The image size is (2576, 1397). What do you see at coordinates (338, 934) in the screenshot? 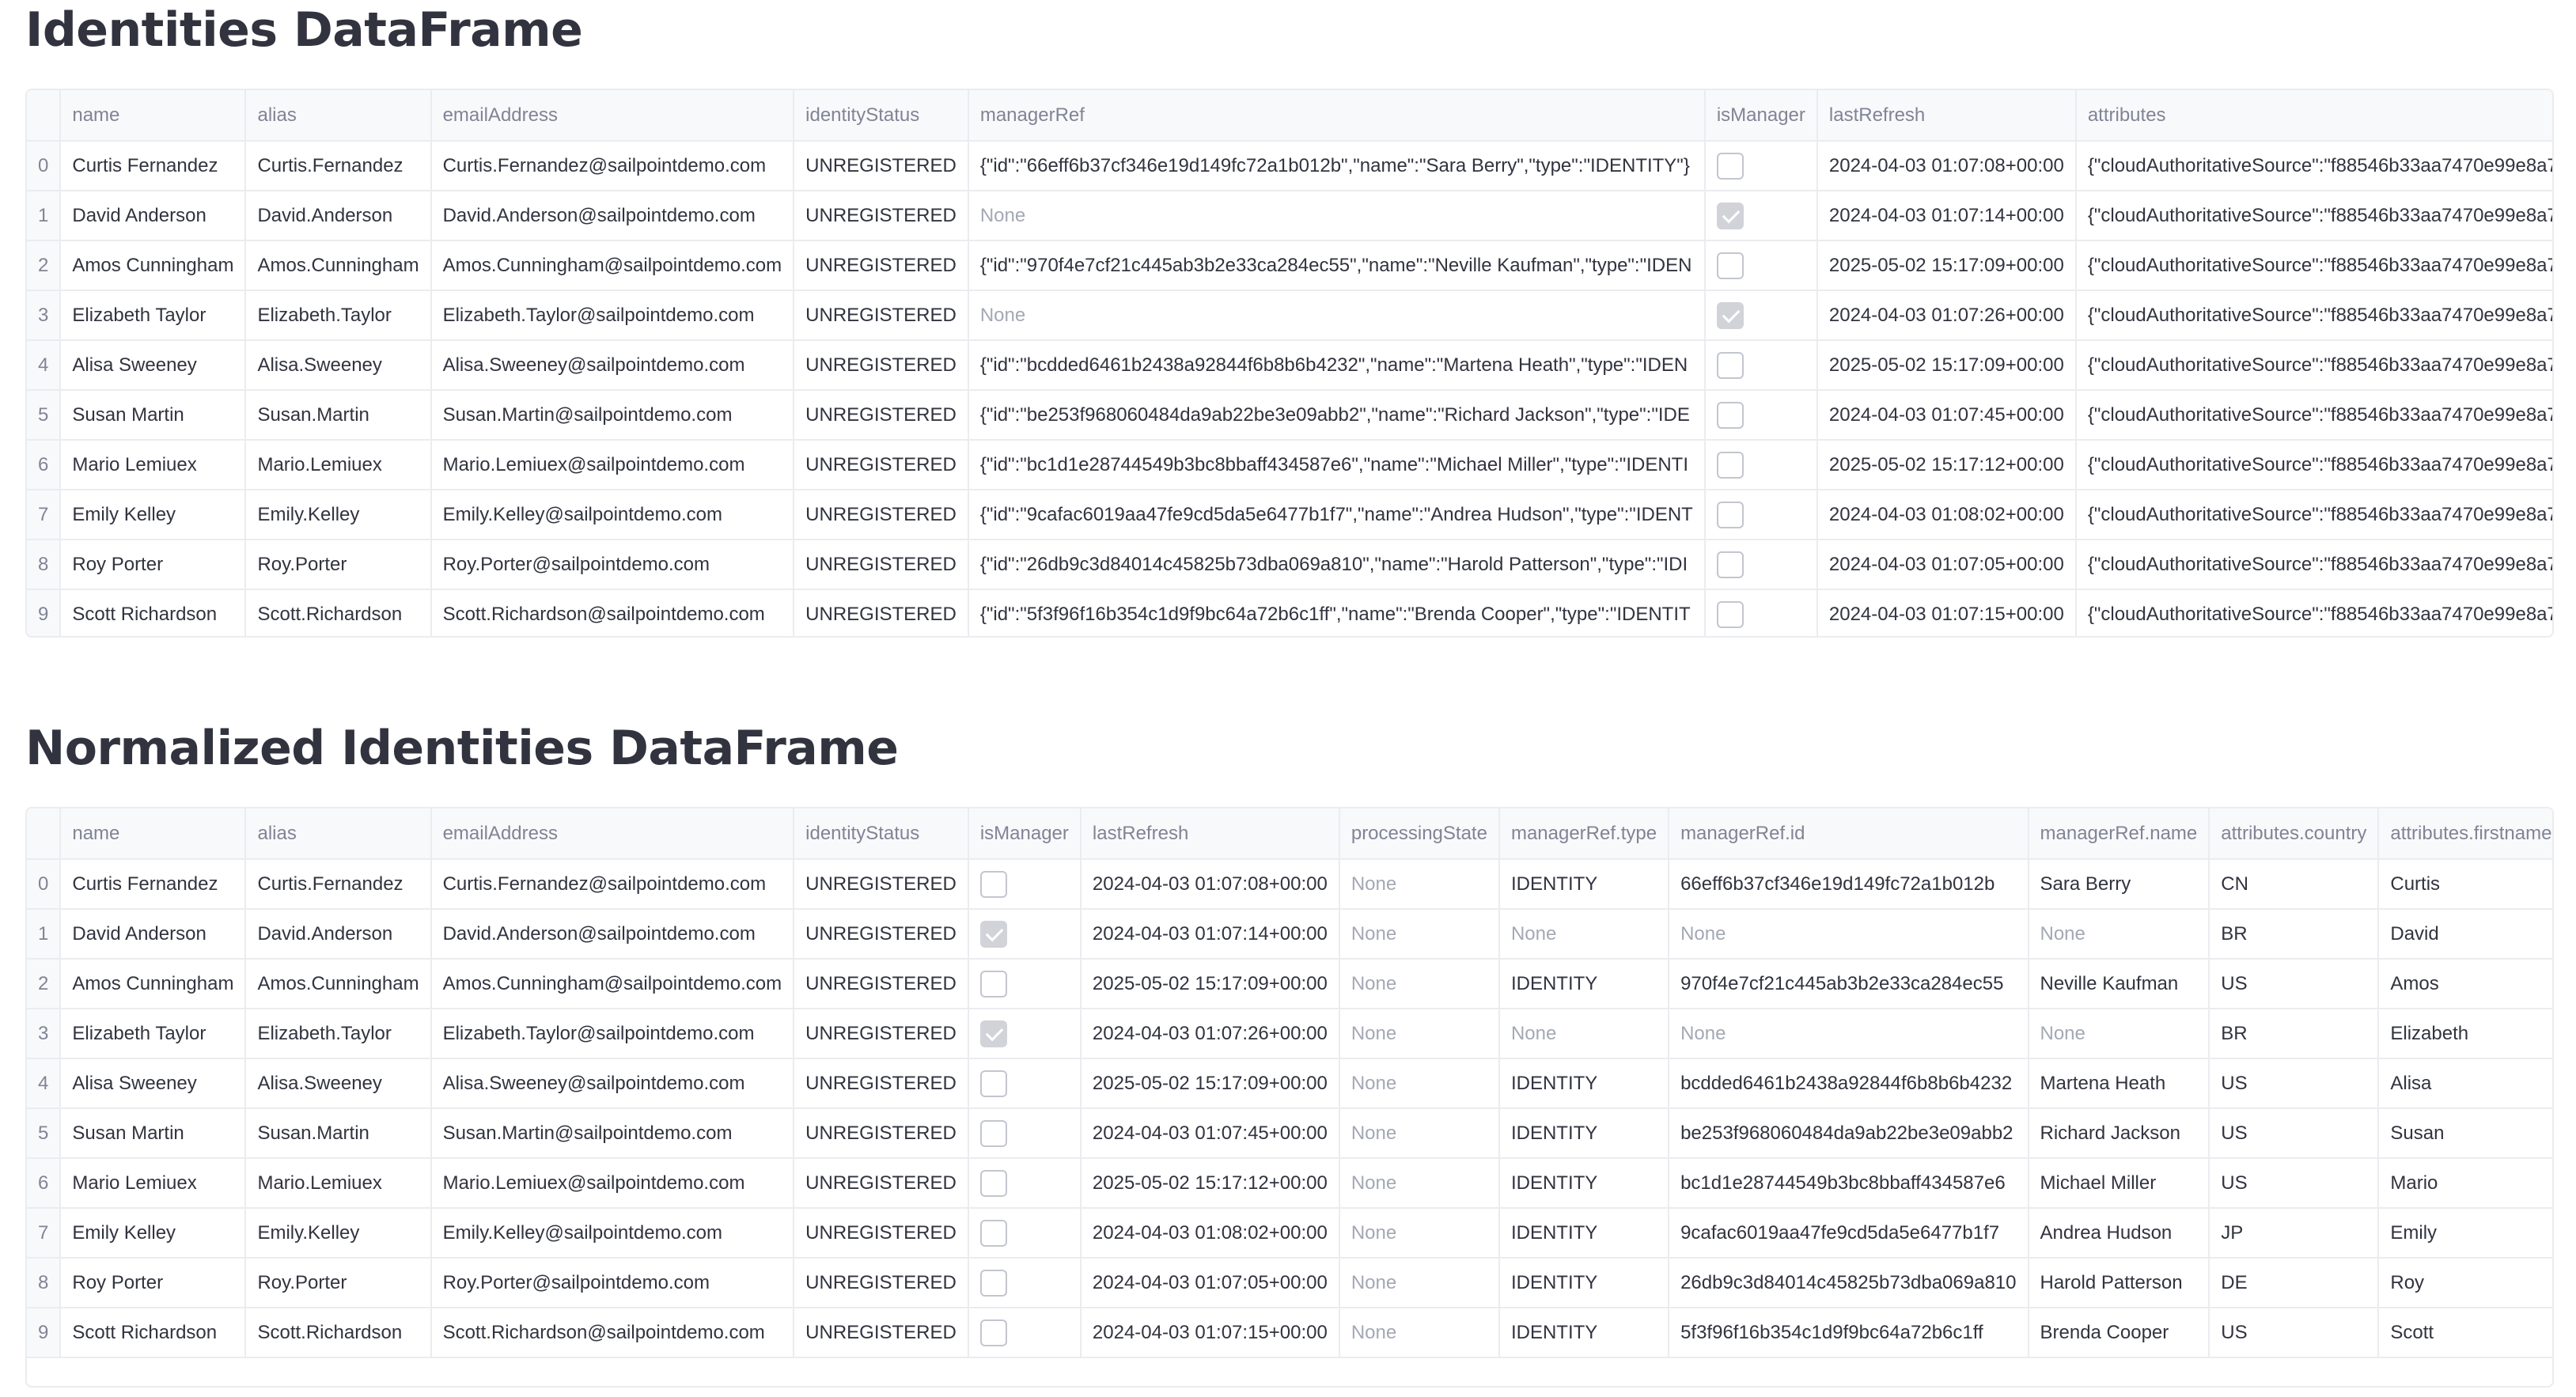
I see `alias-cell: David.Anderson` at bounding box center [338, 934].